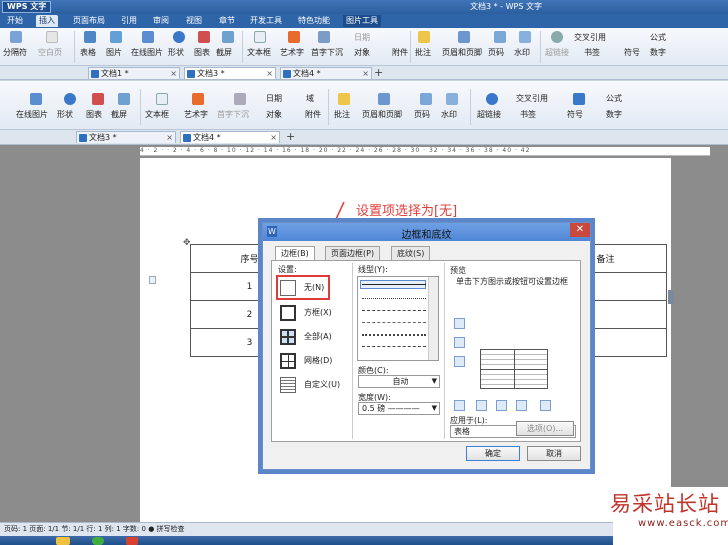 This screenshot has height=545, width=728. What do you see at coordinates (266, 21) in the screenshot?
I see `menu-tab-developer: 开发工具` at bounding box center [266, 21].